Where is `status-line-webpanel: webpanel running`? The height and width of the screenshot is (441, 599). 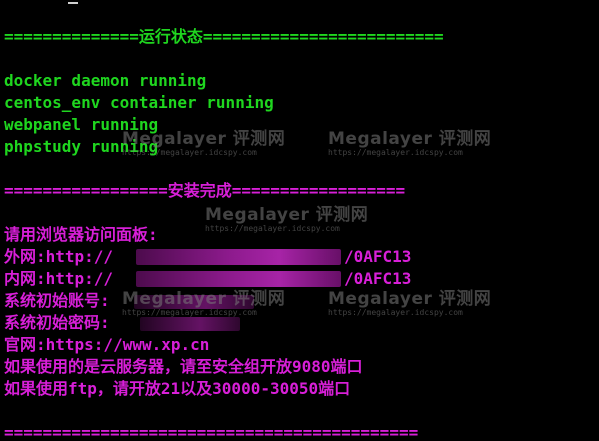 status-line-webpanel: webpanel running is located at coordinates (81, 124).